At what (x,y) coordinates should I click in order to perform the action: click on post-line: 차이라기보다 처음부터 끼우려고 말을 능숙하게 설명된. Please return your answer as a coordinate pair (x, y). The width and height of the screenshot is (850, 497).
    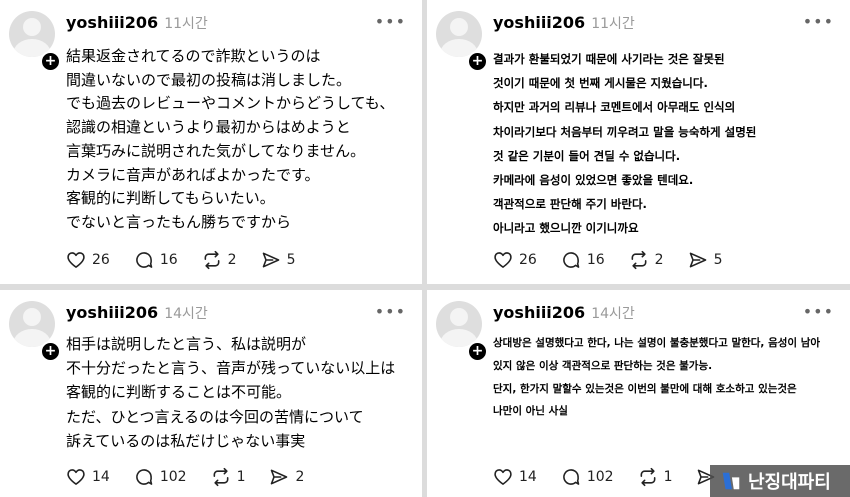
    Looking at the image, I should click on (625, 131).